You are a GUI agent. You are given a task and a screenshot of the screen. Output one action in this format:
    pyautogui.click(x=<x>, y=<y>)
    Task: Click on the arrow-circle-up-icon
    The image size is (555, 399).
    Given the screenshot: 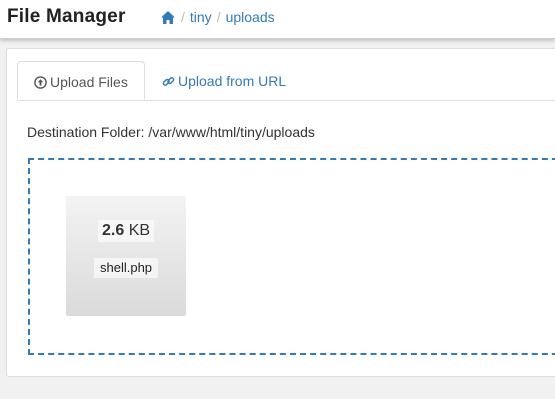 What is the action you would take?
    pyautogui.click(x=40, y=84)
    